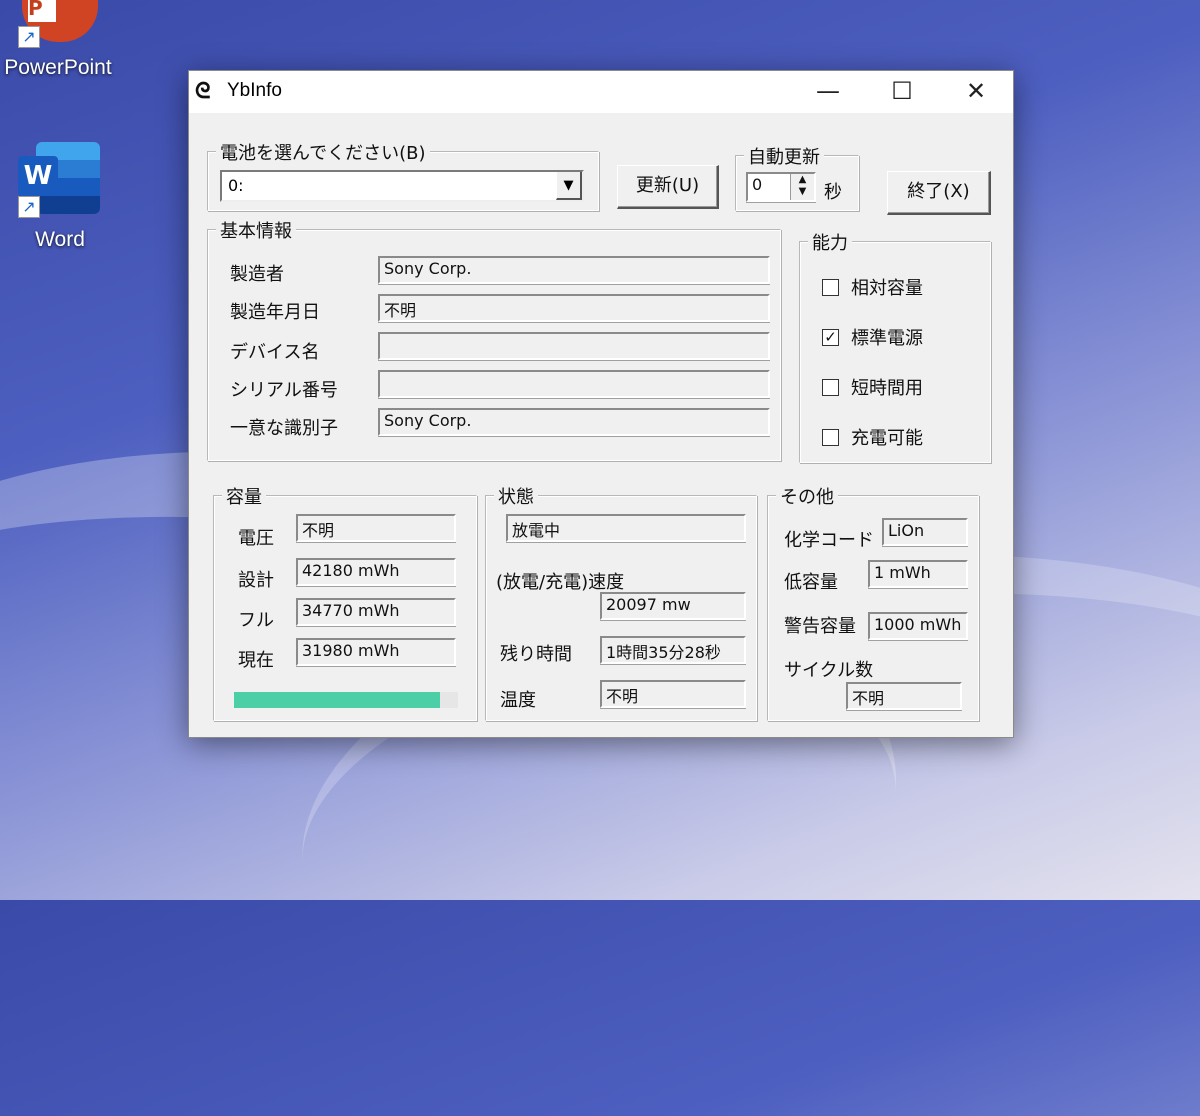  I want to click on desktop-icon-label: PowerPoint, so click(58, 67).